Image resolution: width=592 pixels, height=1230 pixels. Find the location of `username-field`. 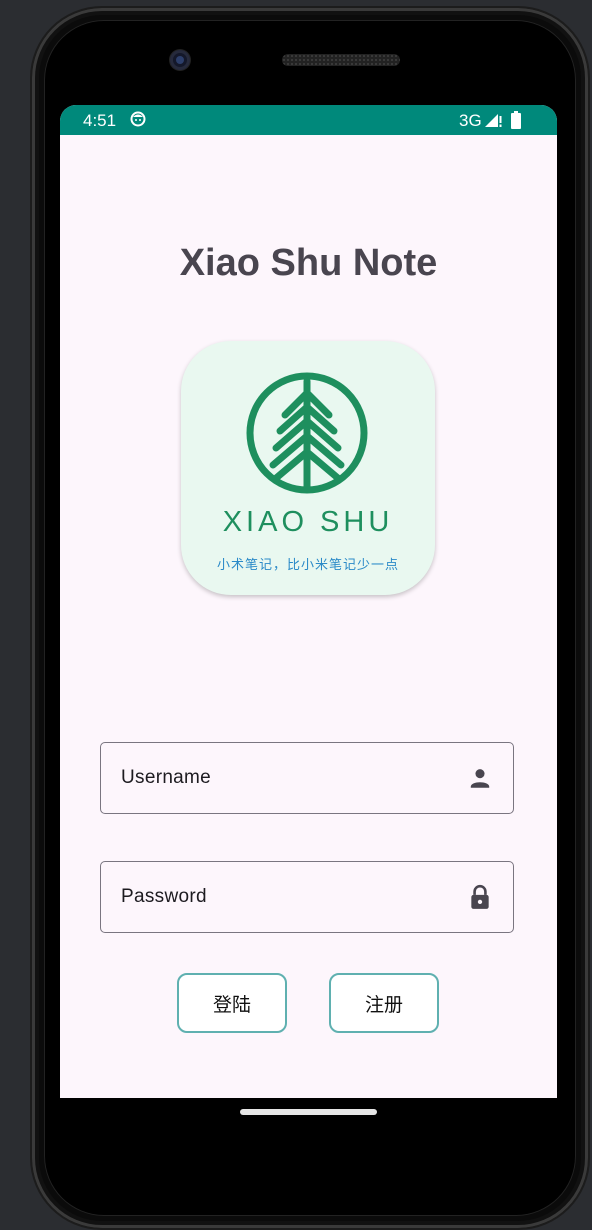

username-field is located at coordinates (307, 778).